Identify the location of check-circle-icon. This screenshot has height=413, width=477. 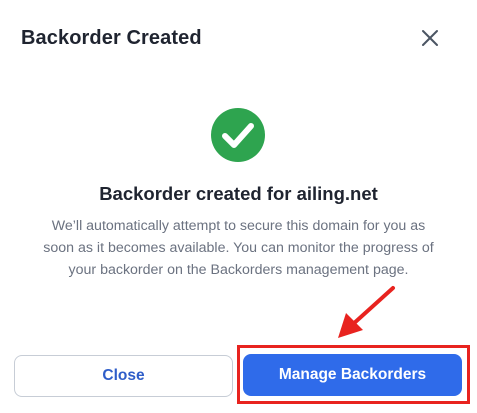
(238, 135).